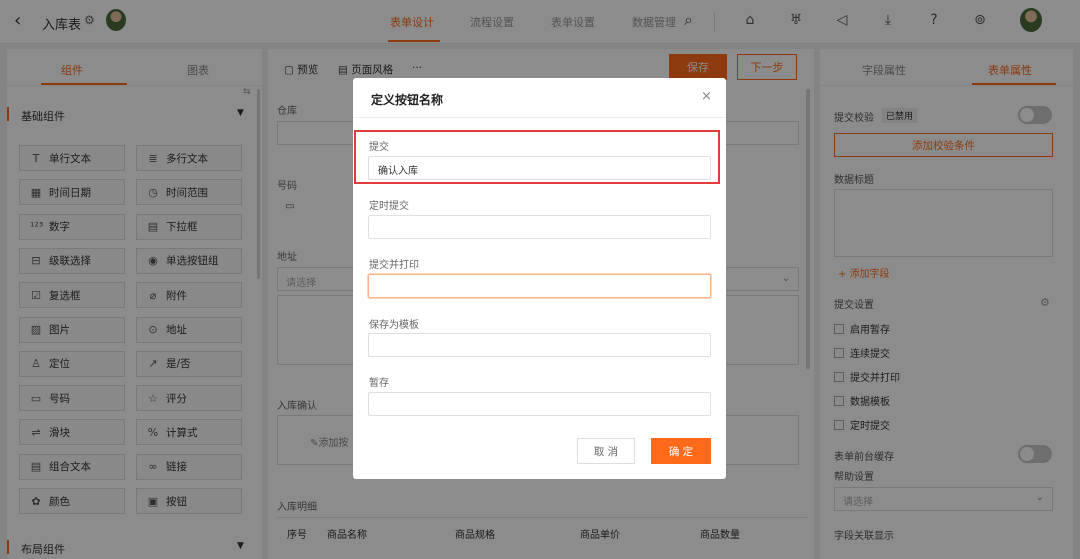 The width and height of the screenshot is (1080, 559). Describe the element at coordinates (606, 451) in the screenshot. I see `cancel-button: 取 消` at that location.